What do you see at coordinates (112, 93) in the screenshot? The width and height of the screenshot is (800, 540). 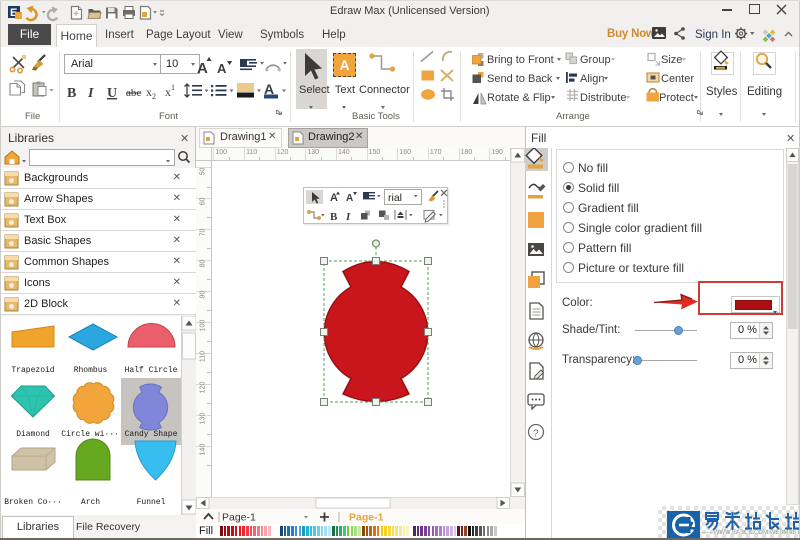 I see `svg-text: U` at bounding box center [112, 93].